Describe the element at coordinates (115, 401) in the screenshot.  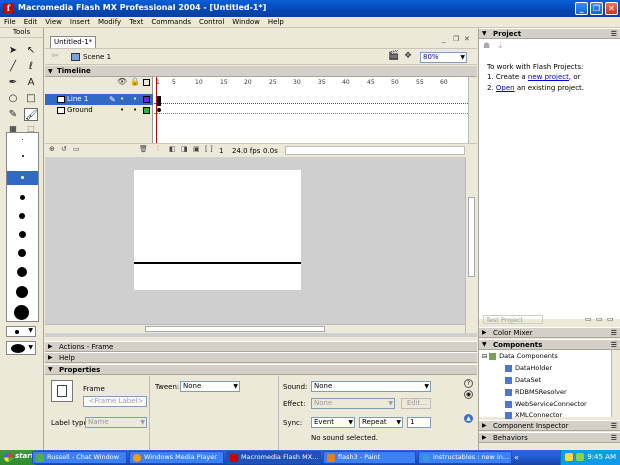
I see `frame-label-input: <Frame Label>` at that location.